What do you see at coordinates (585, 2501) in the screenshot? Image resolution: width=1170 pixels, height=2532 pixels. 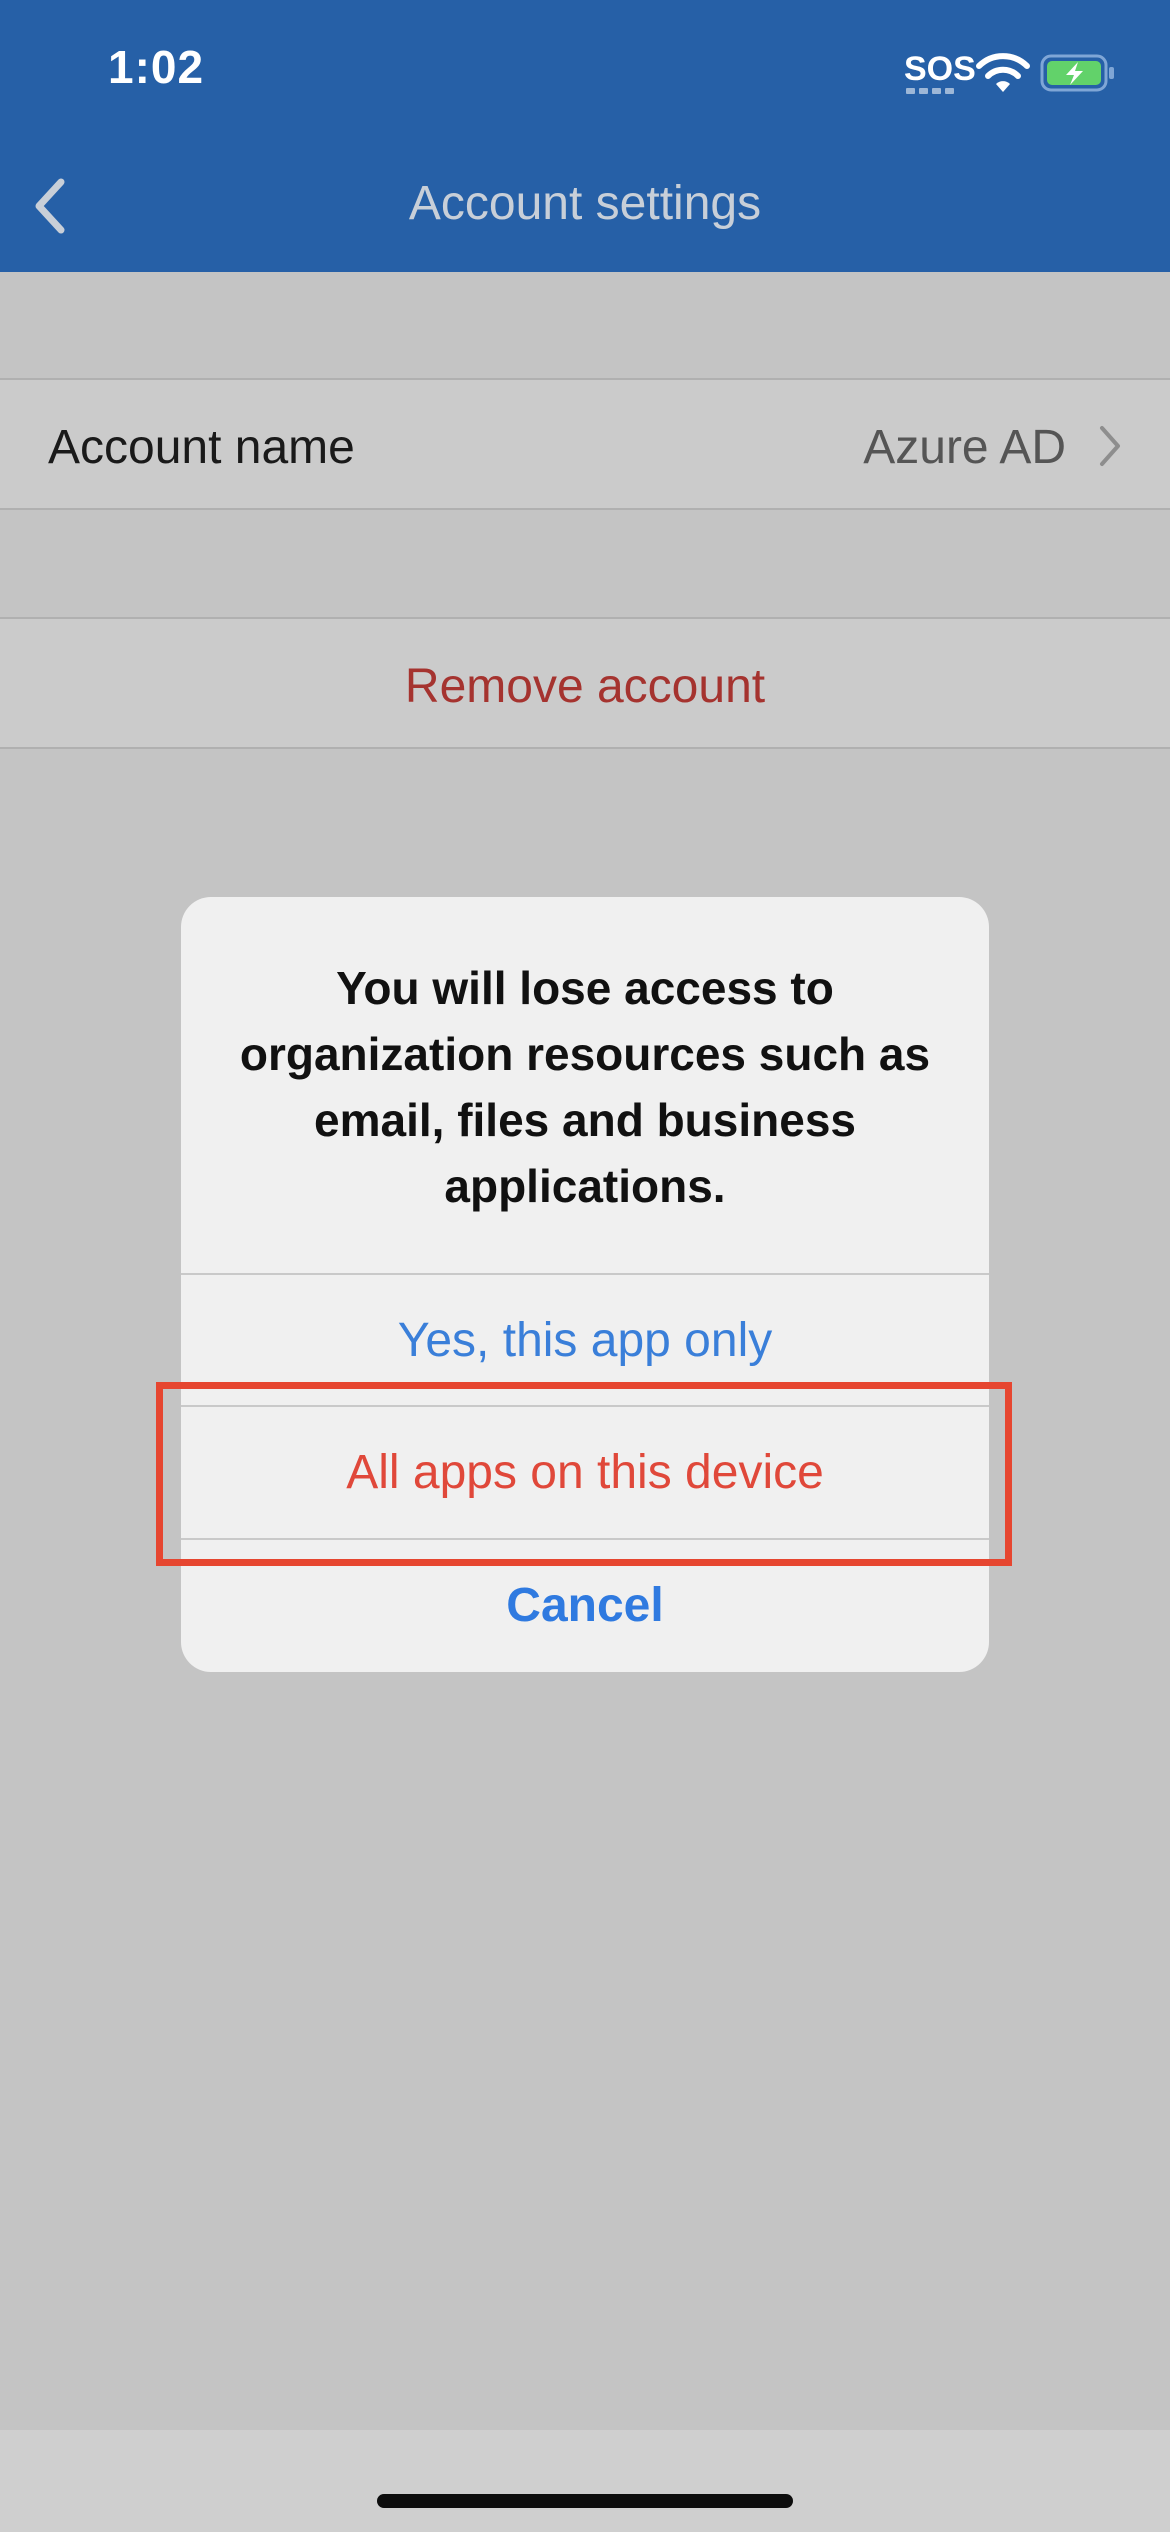 I see `home-indicator` at bounding box center [585, 2501].